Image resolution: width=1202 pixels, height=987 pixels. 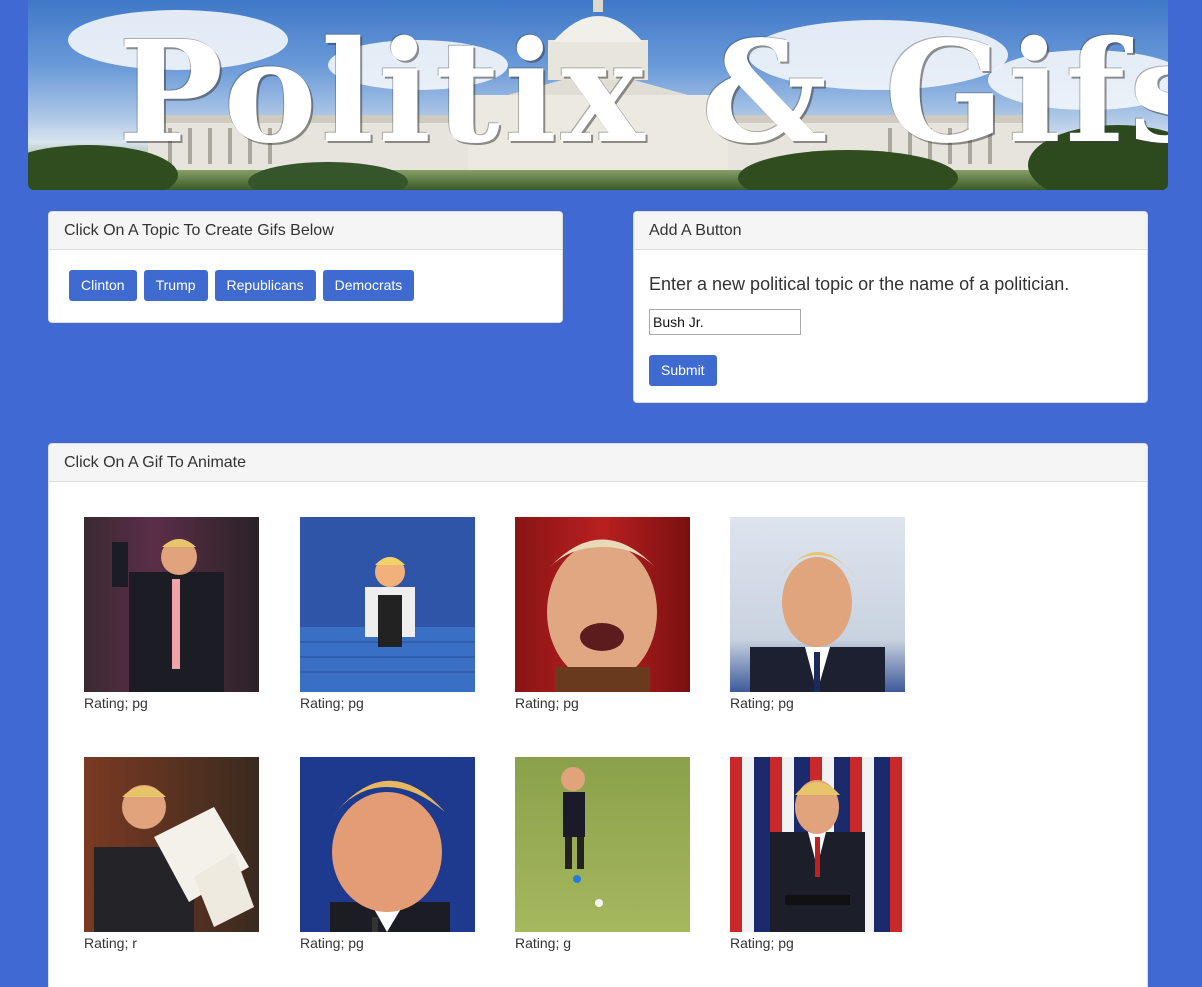 I want to click on gif-rating: Rating; g, so click(x=543, y=943).